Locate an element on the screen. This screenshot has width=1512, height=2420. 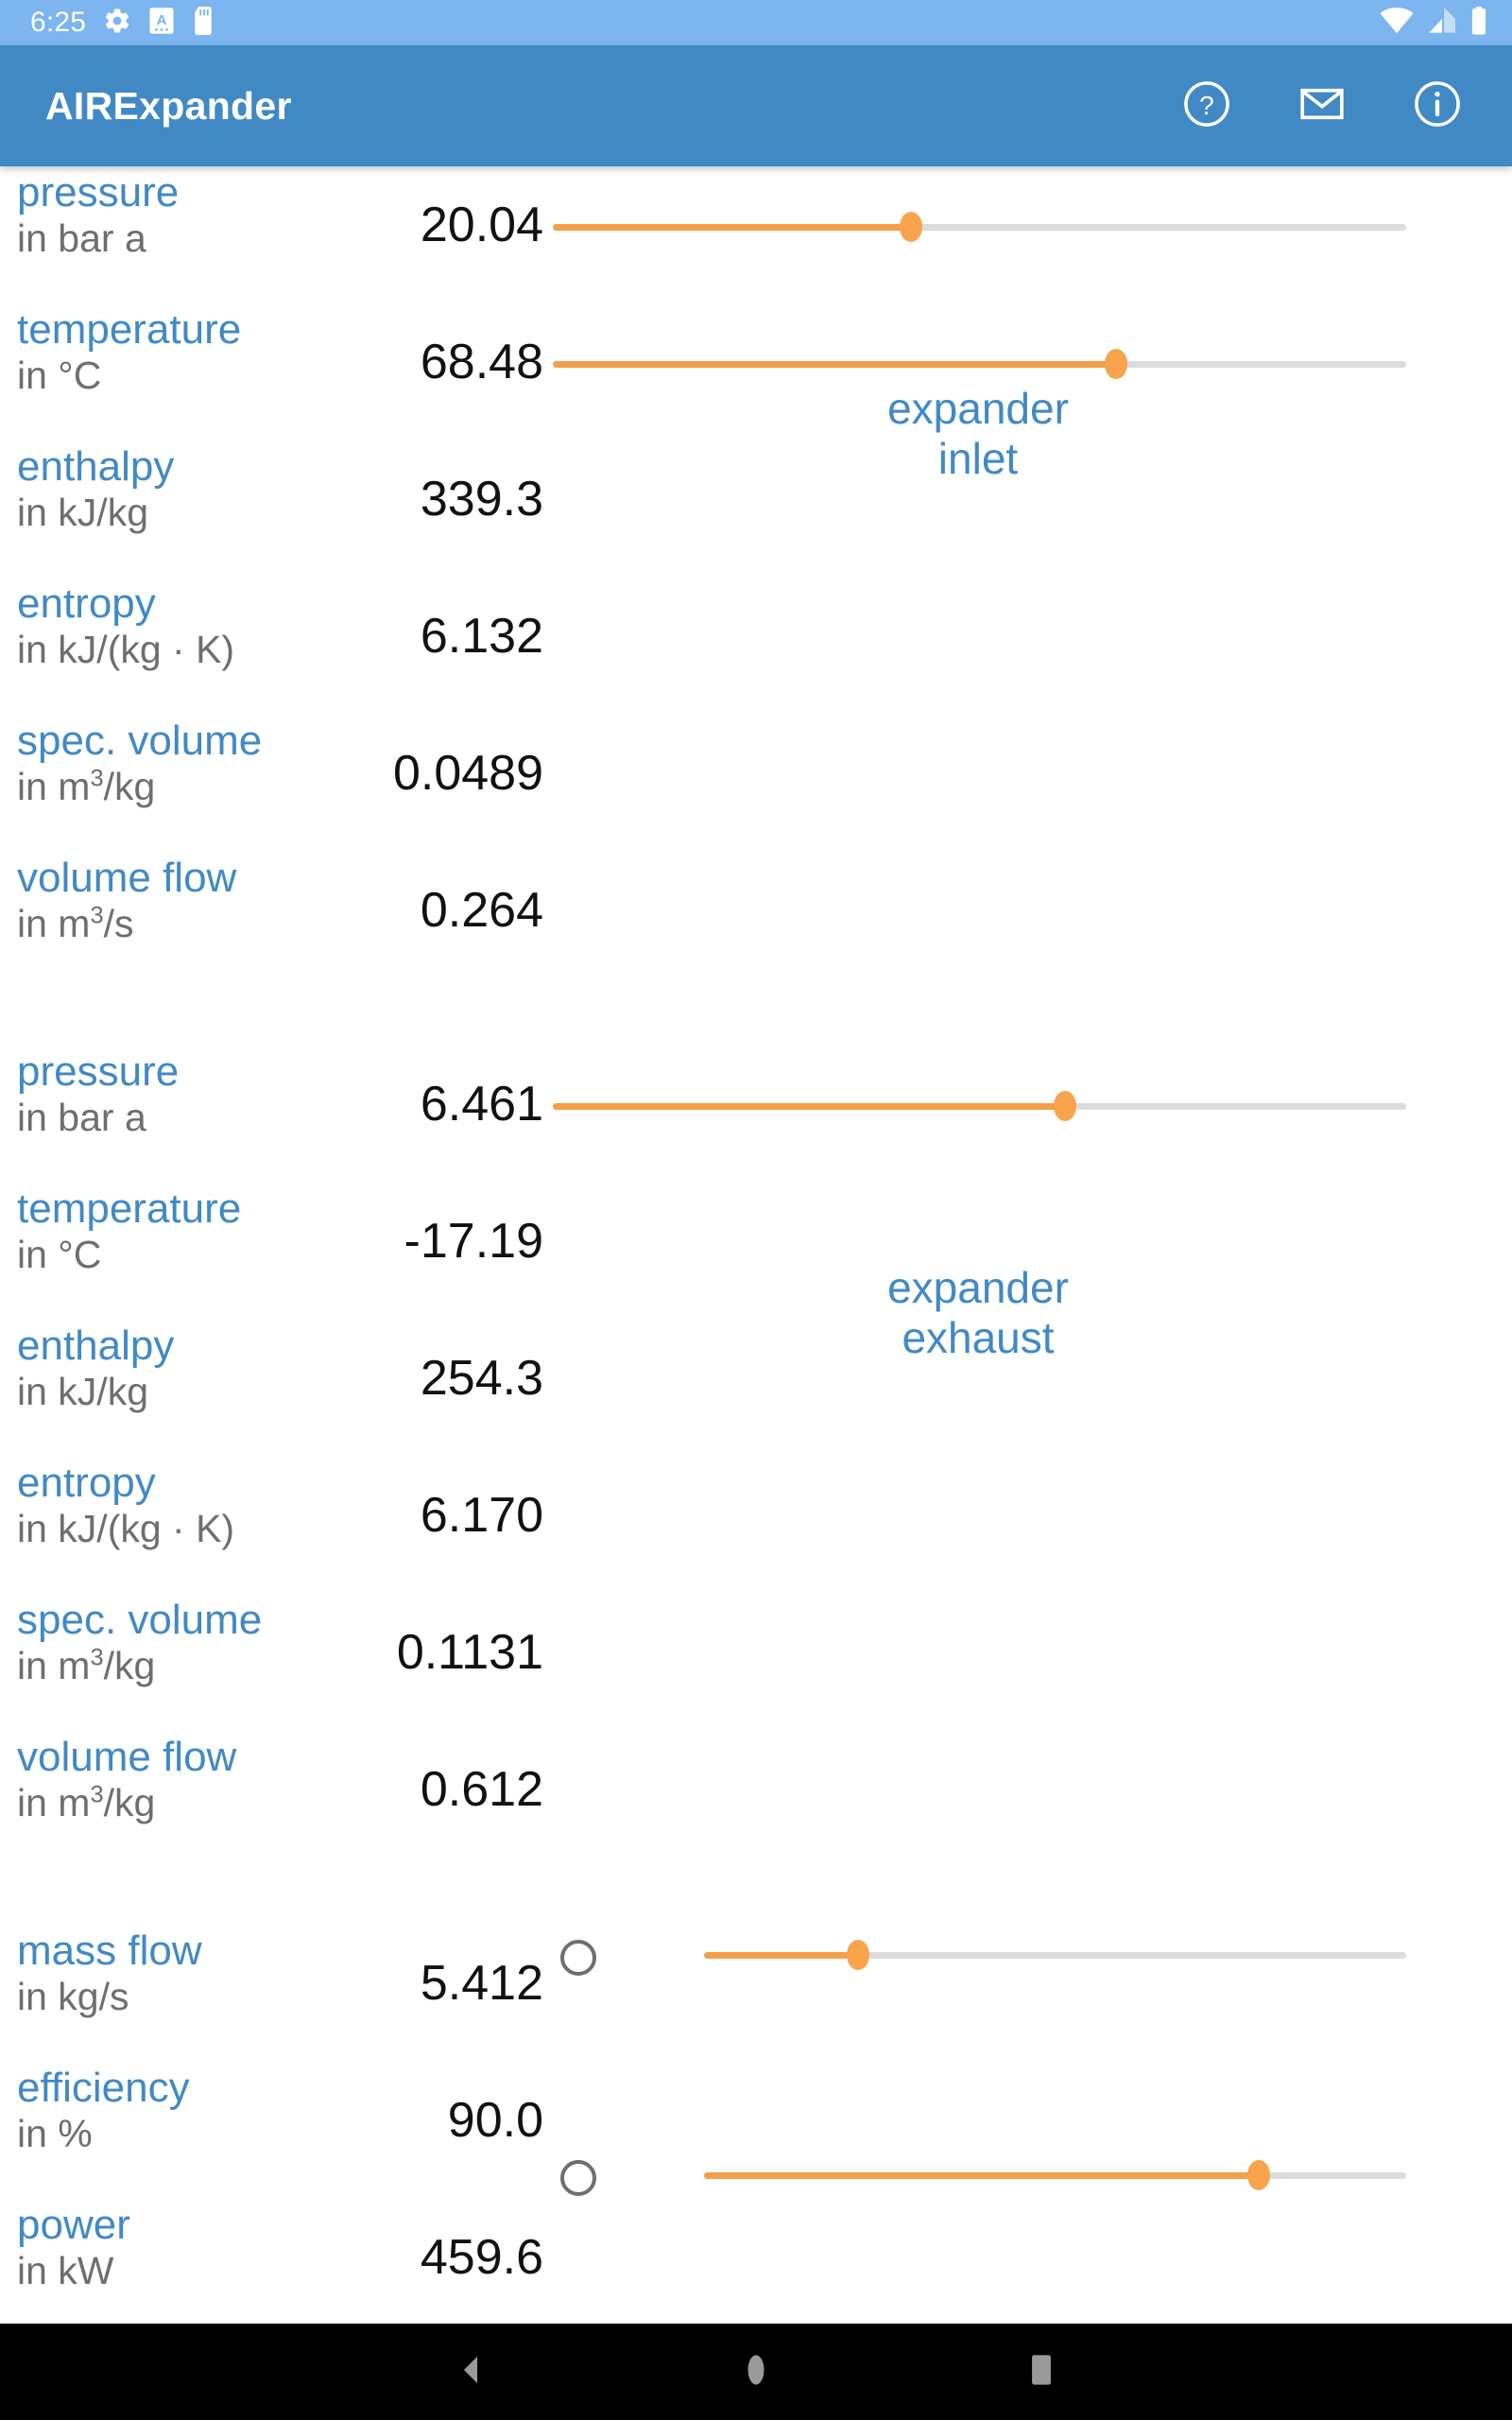
parameter-unit: in °C is located at coordinates (190, 376).